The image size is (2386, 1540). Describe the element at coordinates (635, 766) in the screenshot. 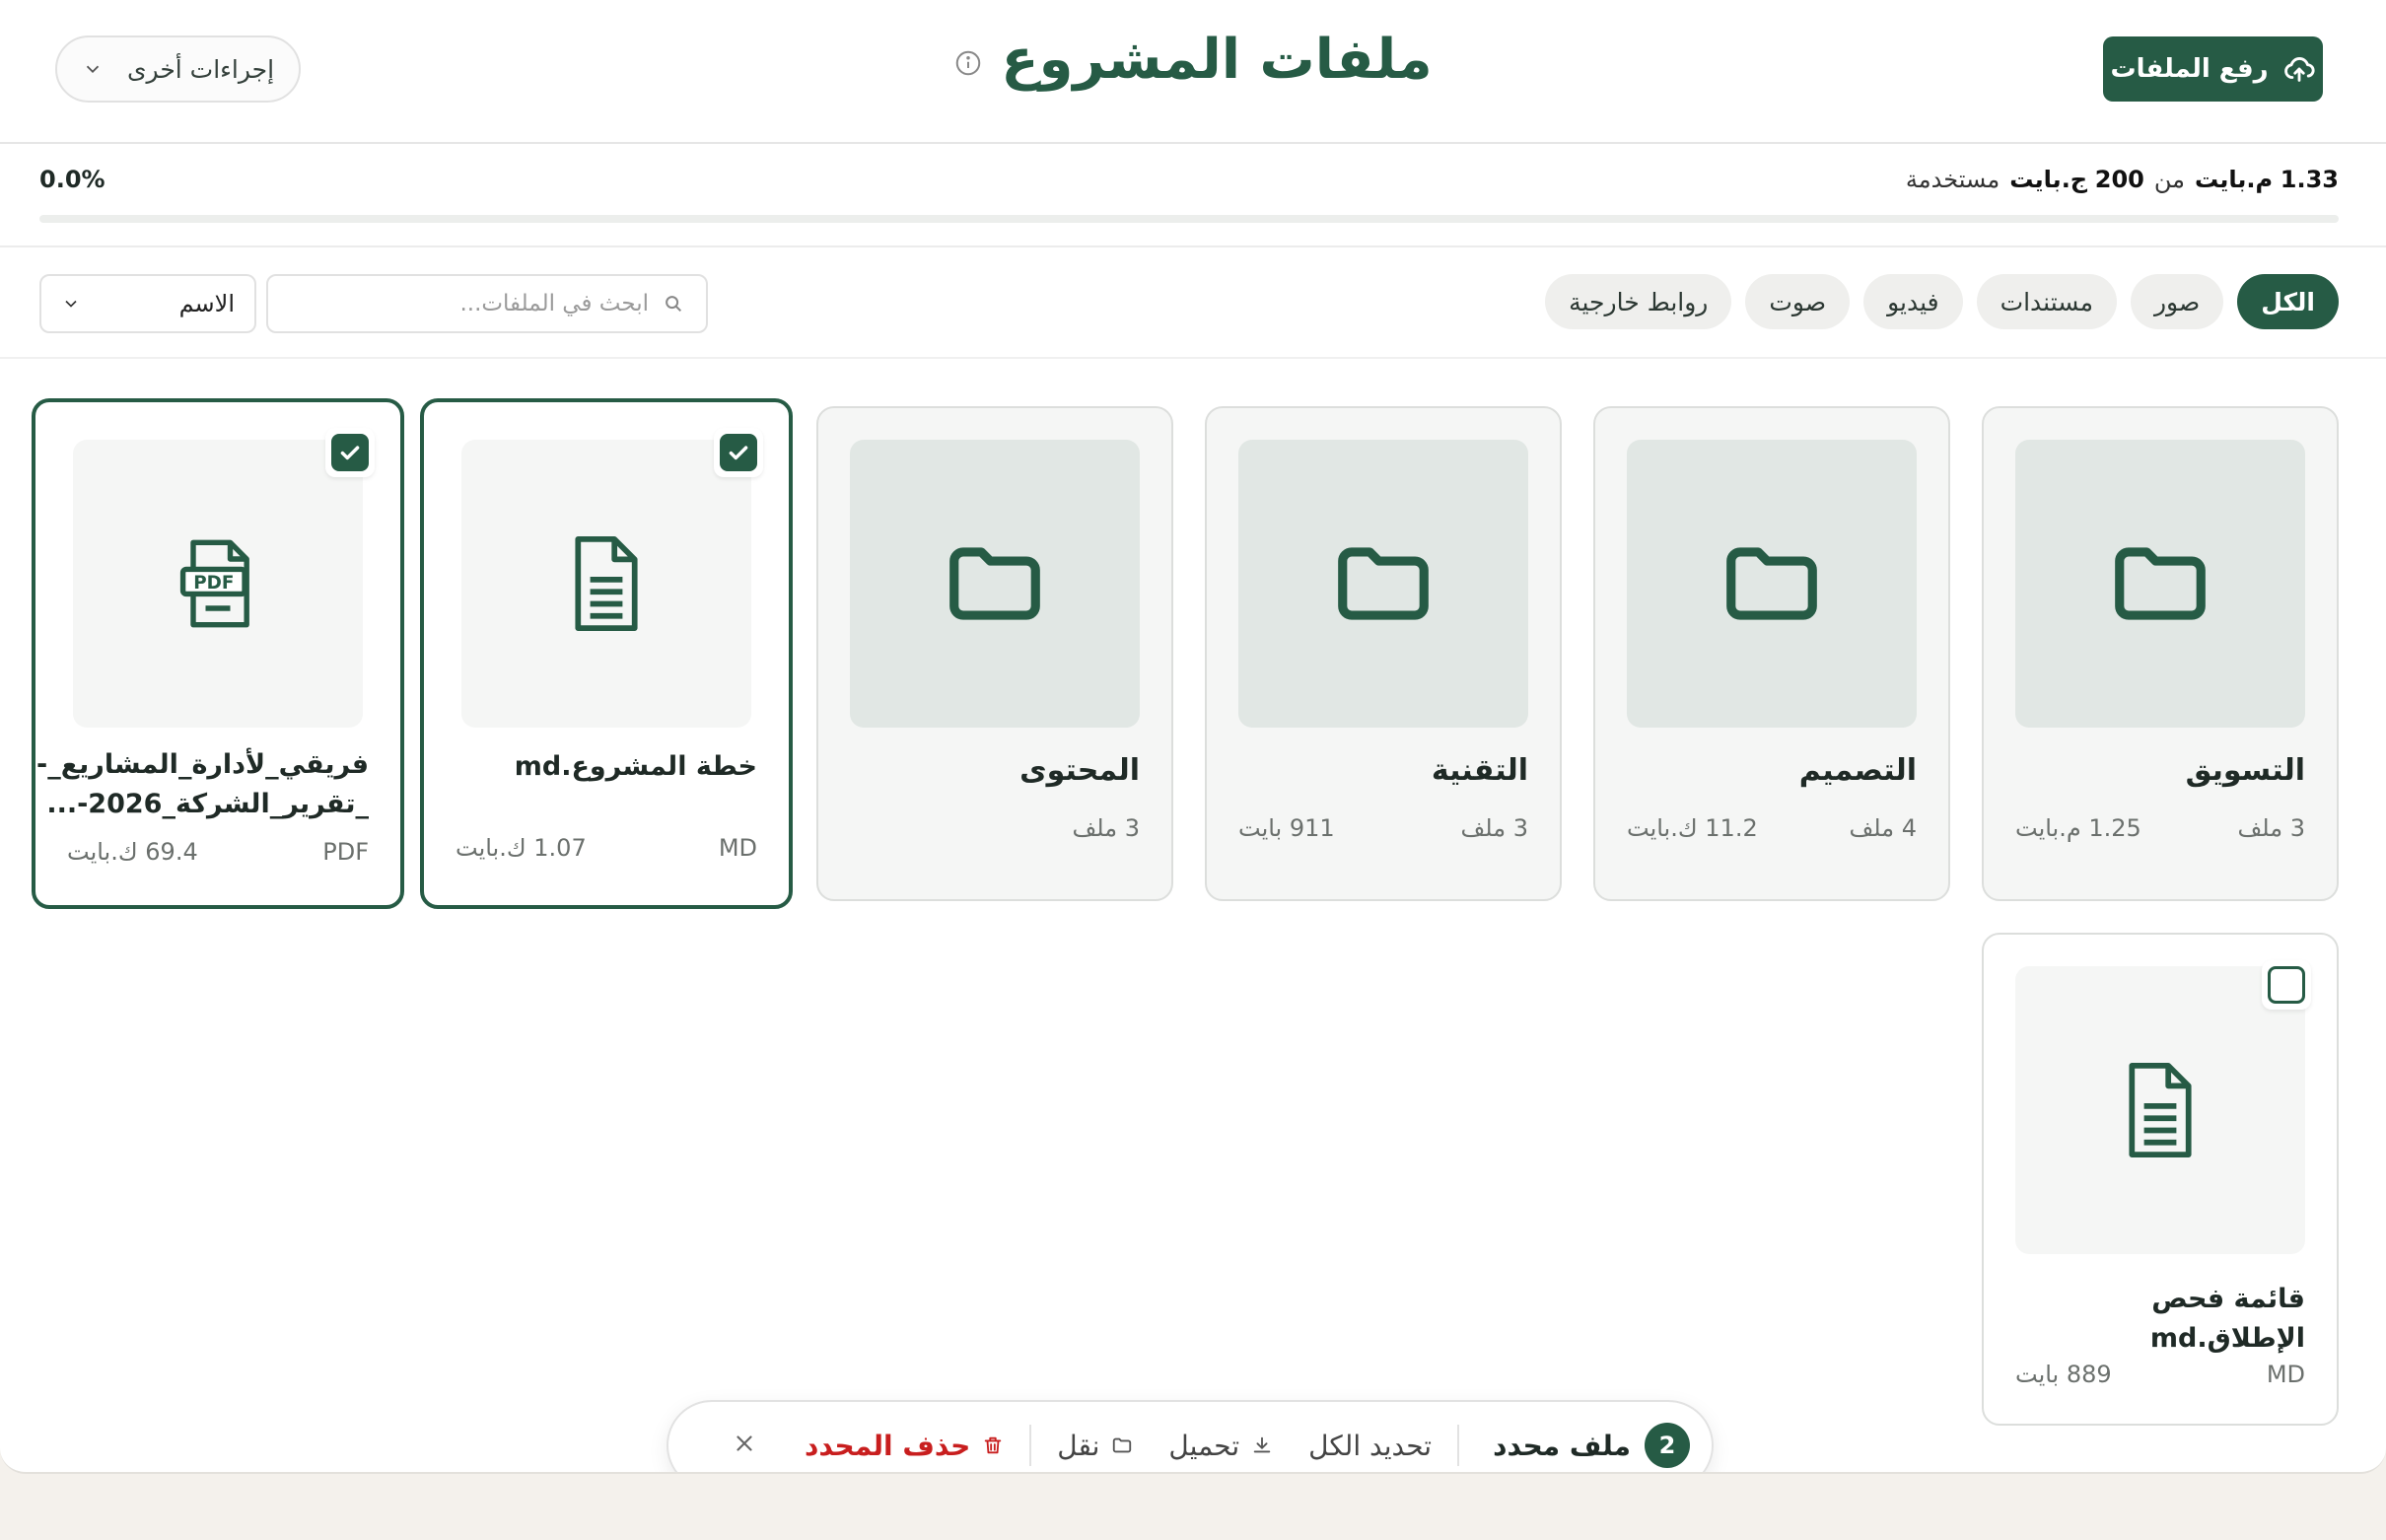

I see `file-name: خطة المشروع.md` at that location.